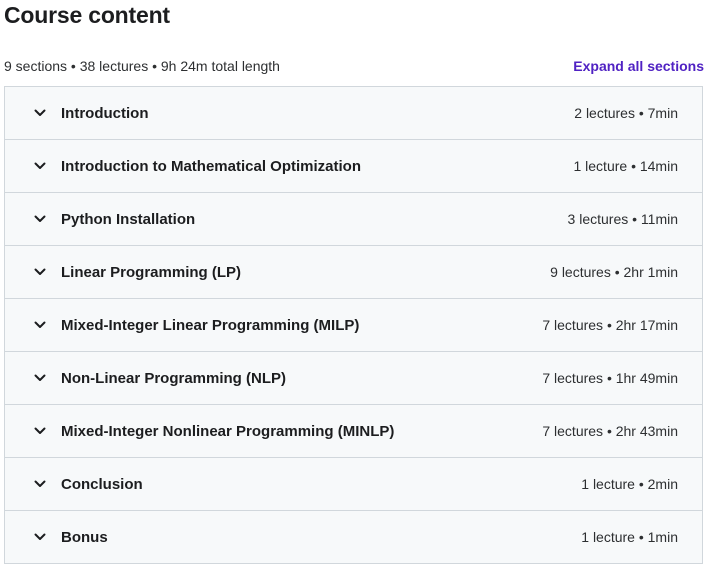 This screenshot has width=708, height=568. Describe the element at coordinates (87, 15) in the screenshot. I see `page-title: Course content` at that location.